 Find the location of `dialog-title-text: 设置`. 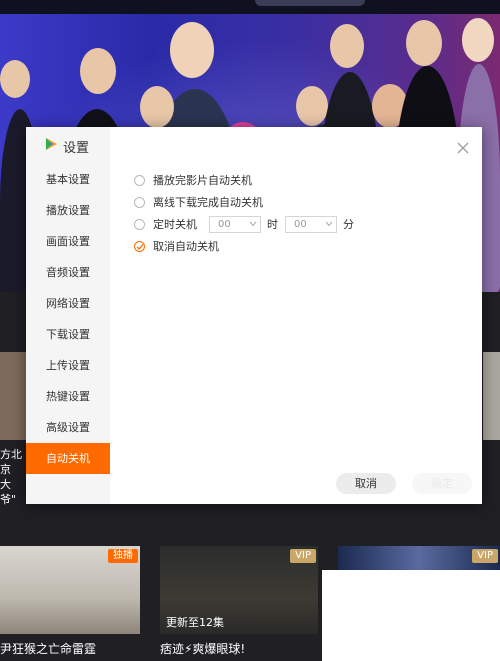

dialog-title-text: 设置 is located at coordinates (76, 148).